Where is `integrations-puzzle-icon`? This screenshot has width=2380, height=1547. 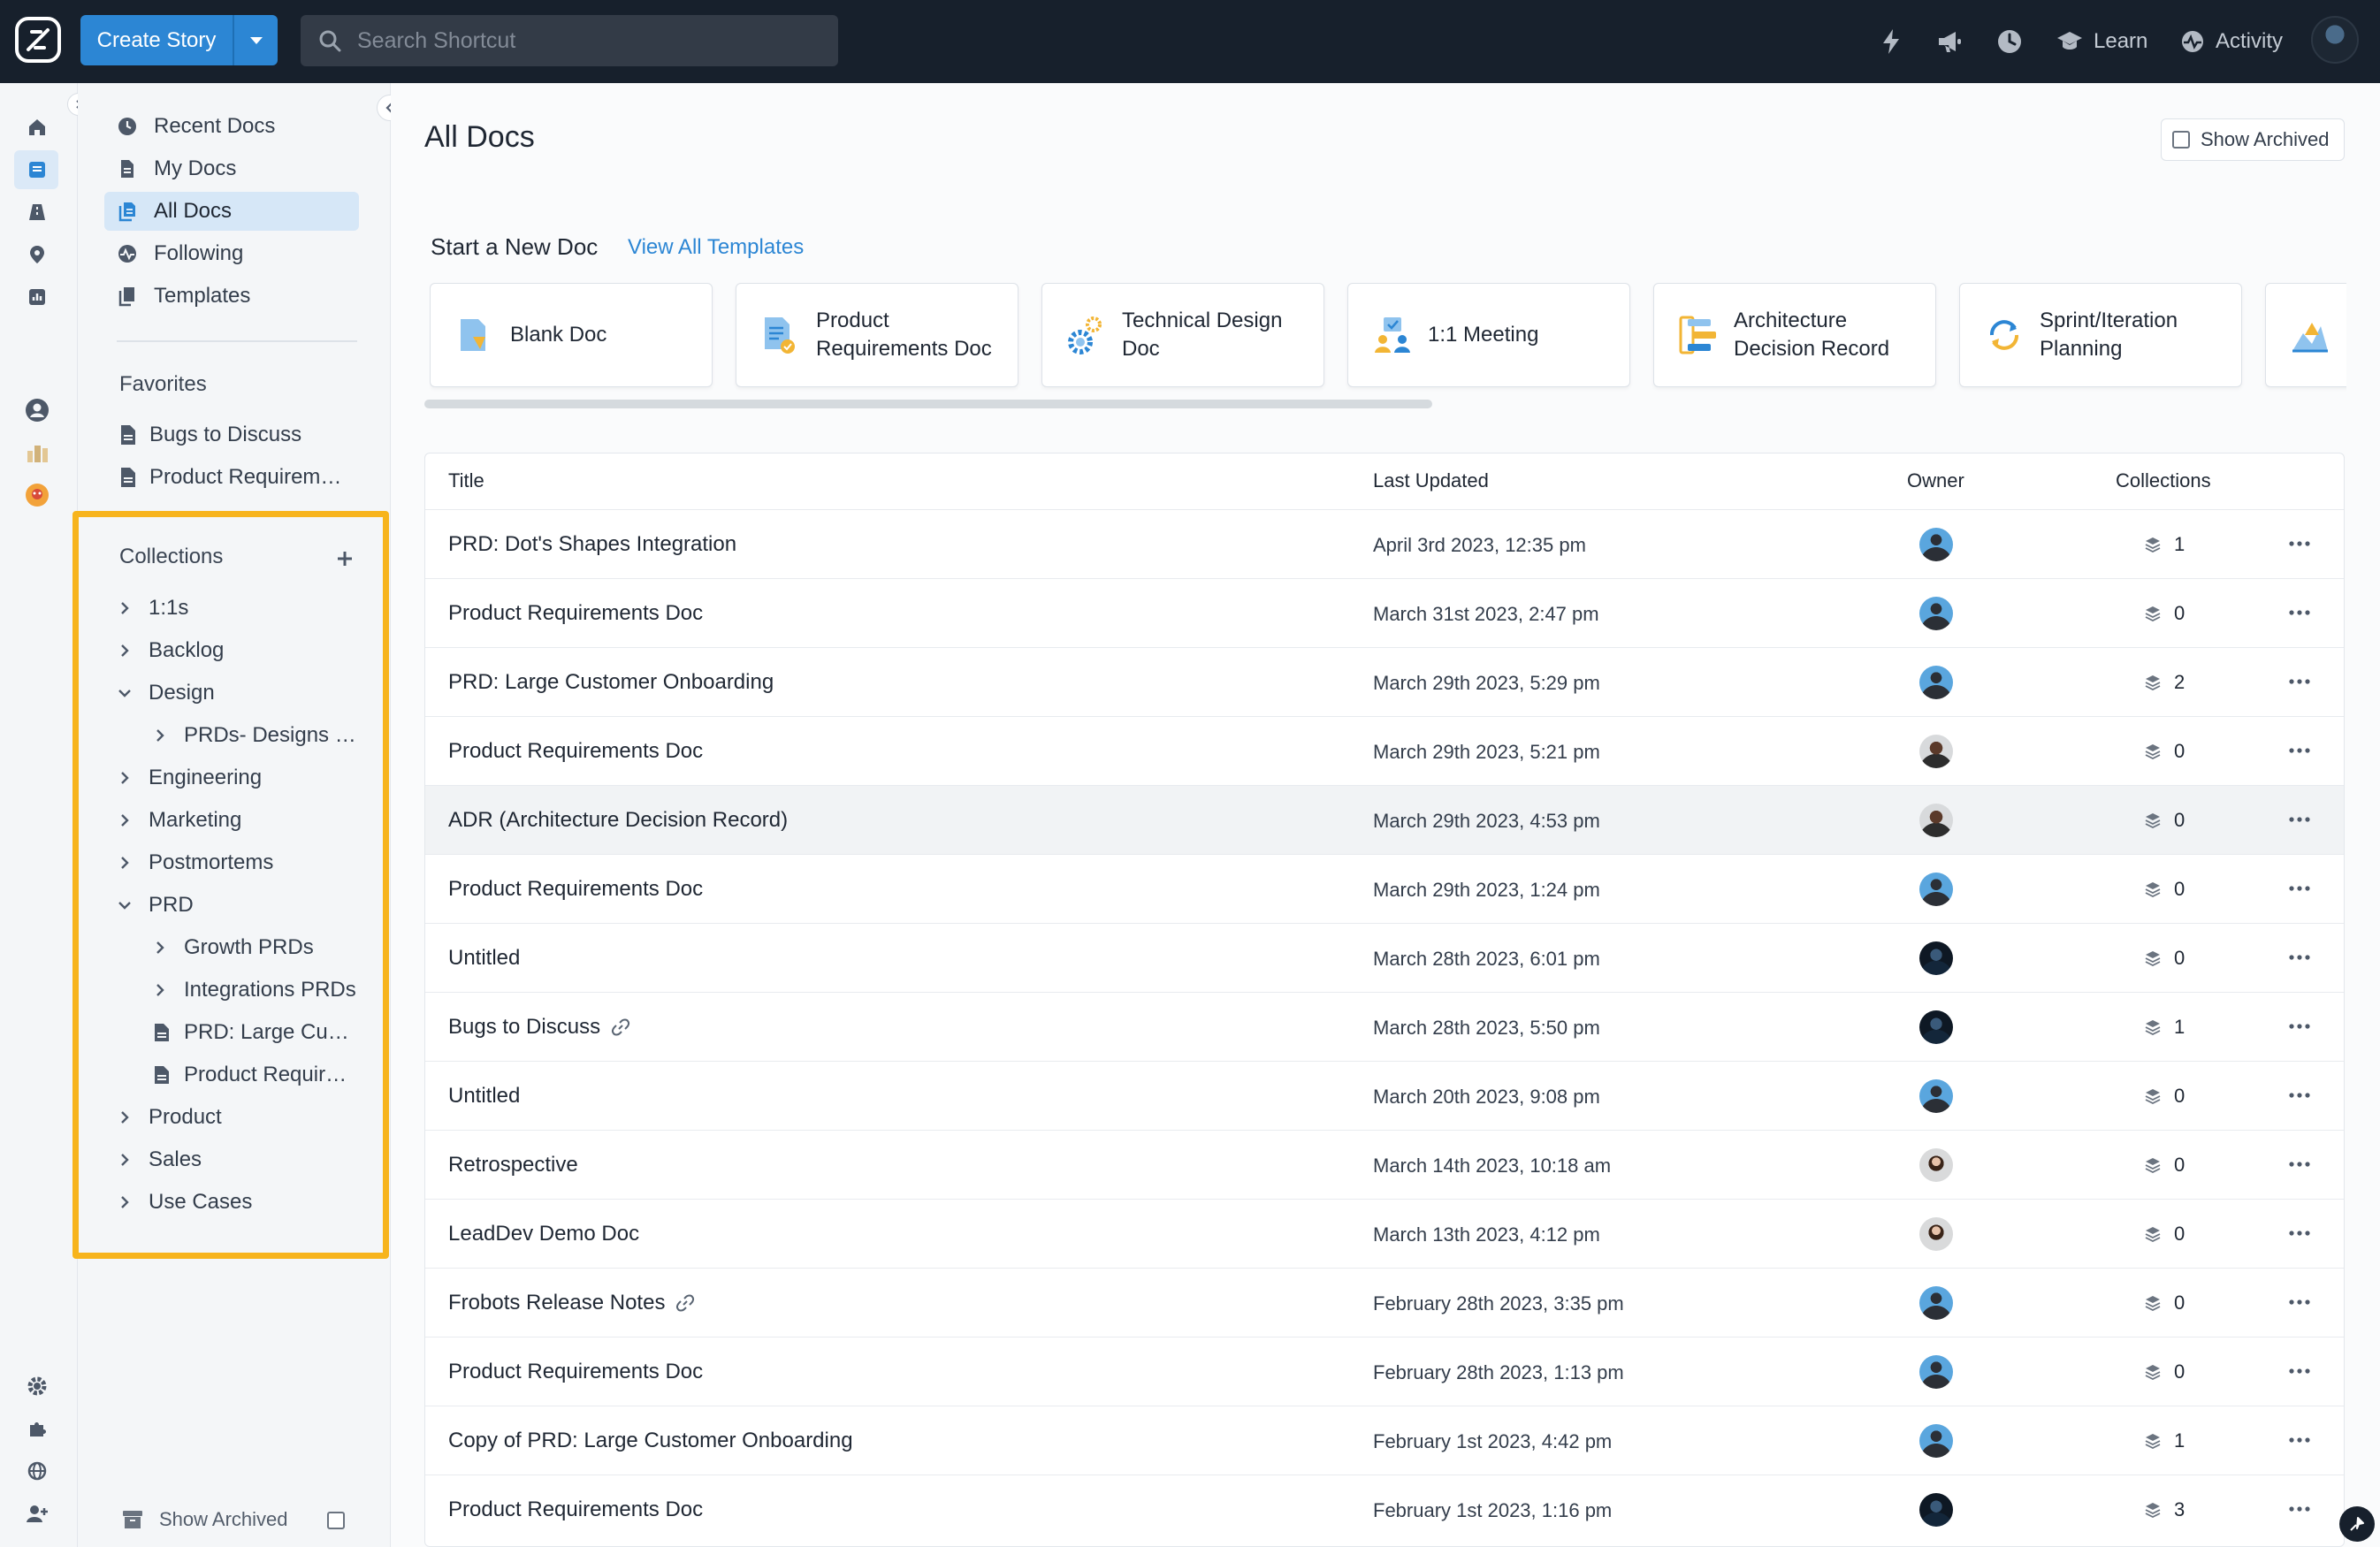 integrations-puzzle-icon is located at coordinates (37, 1428).